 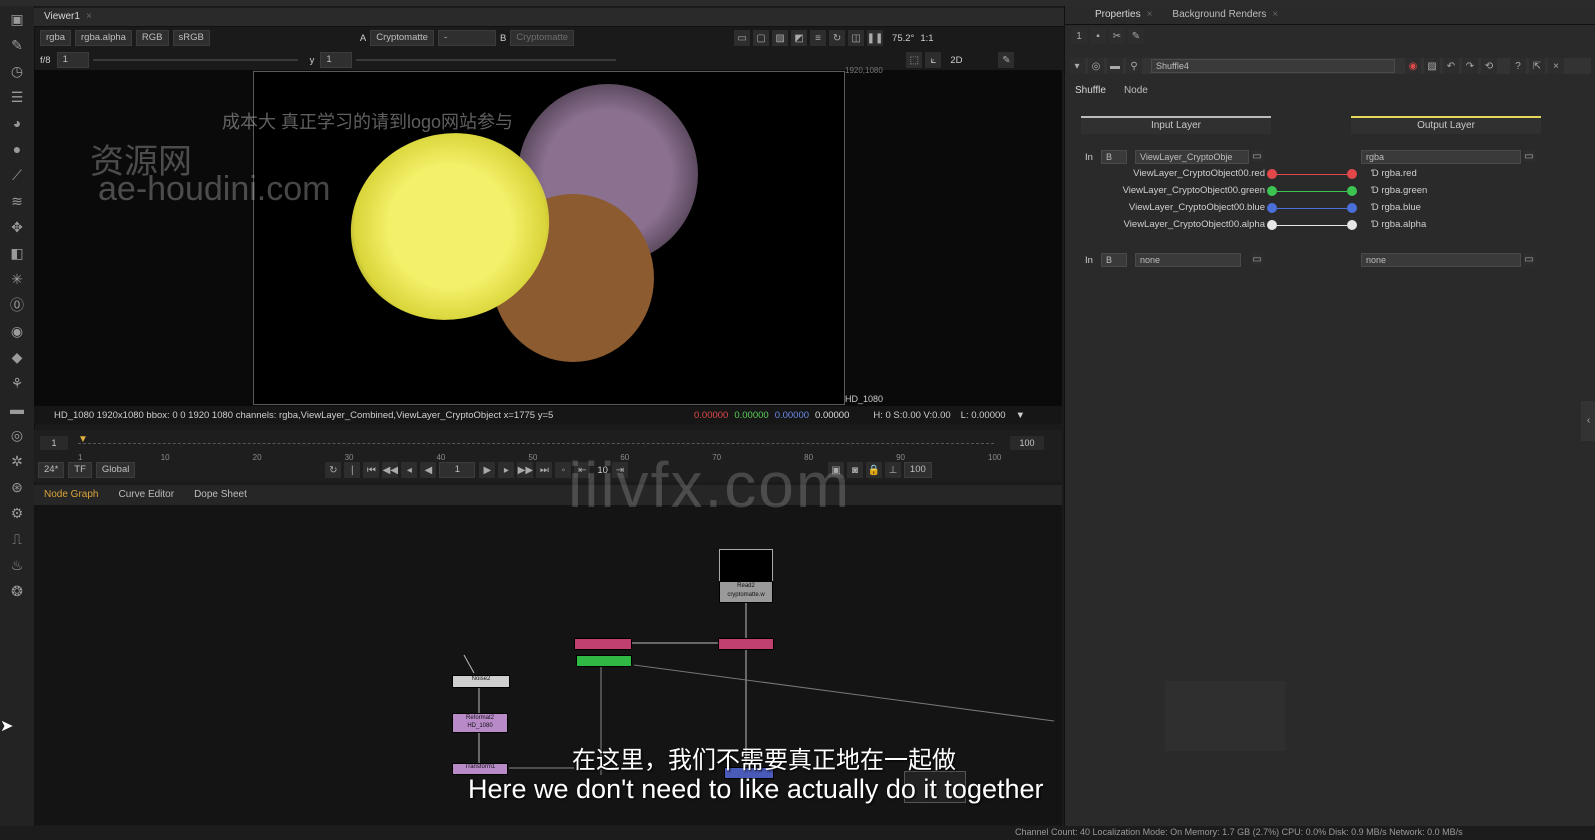 What do you see at coordinates (1115, 66) in the screenshot?
I see `center-icon: ▬` at bounding box center [1115, 66].